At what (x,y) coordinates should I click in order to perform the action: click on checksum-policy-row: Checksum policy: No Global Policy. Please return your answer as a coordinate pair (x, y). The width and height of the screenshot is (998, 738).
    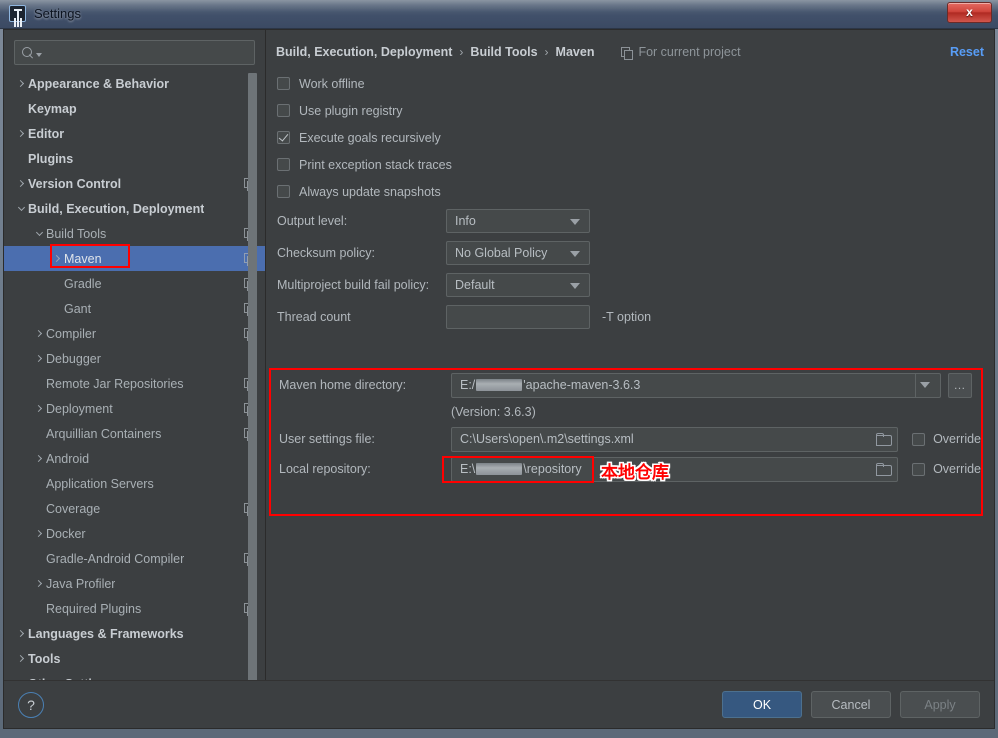
    Looking at the image, I should click on (630, 253).